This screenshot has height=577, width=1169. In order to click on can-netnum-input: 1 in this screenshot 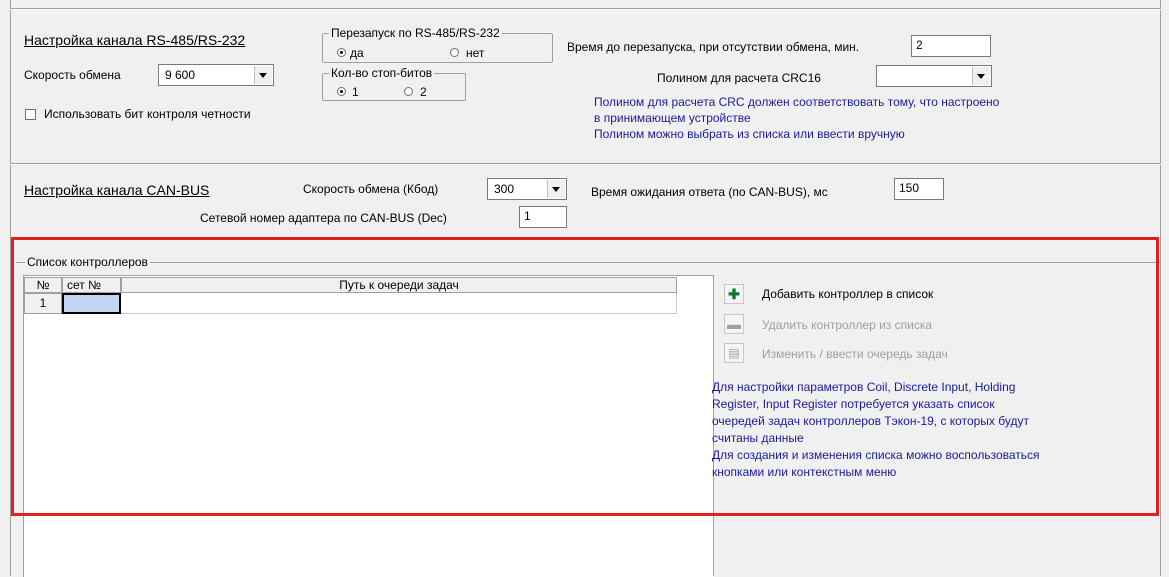, I will do `click(543, 217)`.